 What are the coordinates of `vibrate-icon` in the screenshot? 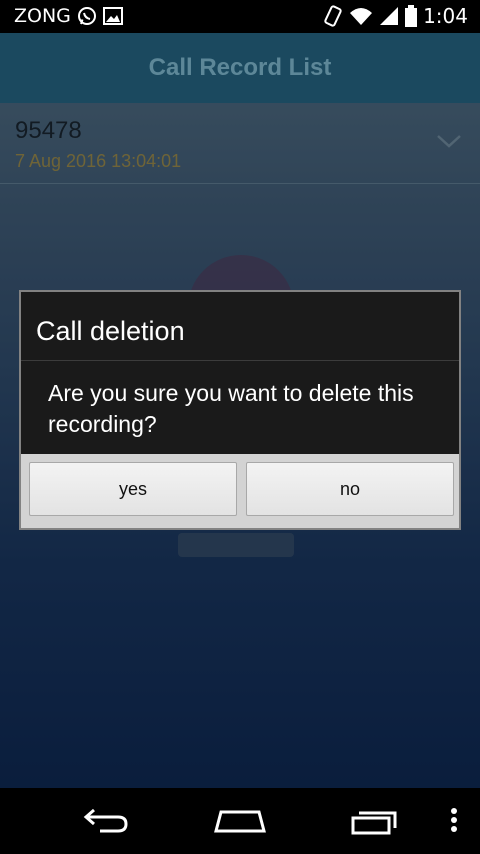 It's located at (333, 16).